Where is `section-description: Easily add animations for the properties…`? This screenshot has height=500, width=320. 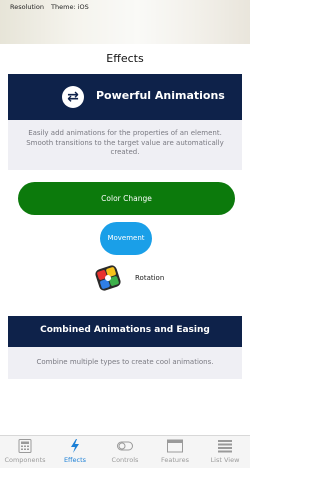
section-description: Easily add animations for the properties… is located at coordinates (125, 145).